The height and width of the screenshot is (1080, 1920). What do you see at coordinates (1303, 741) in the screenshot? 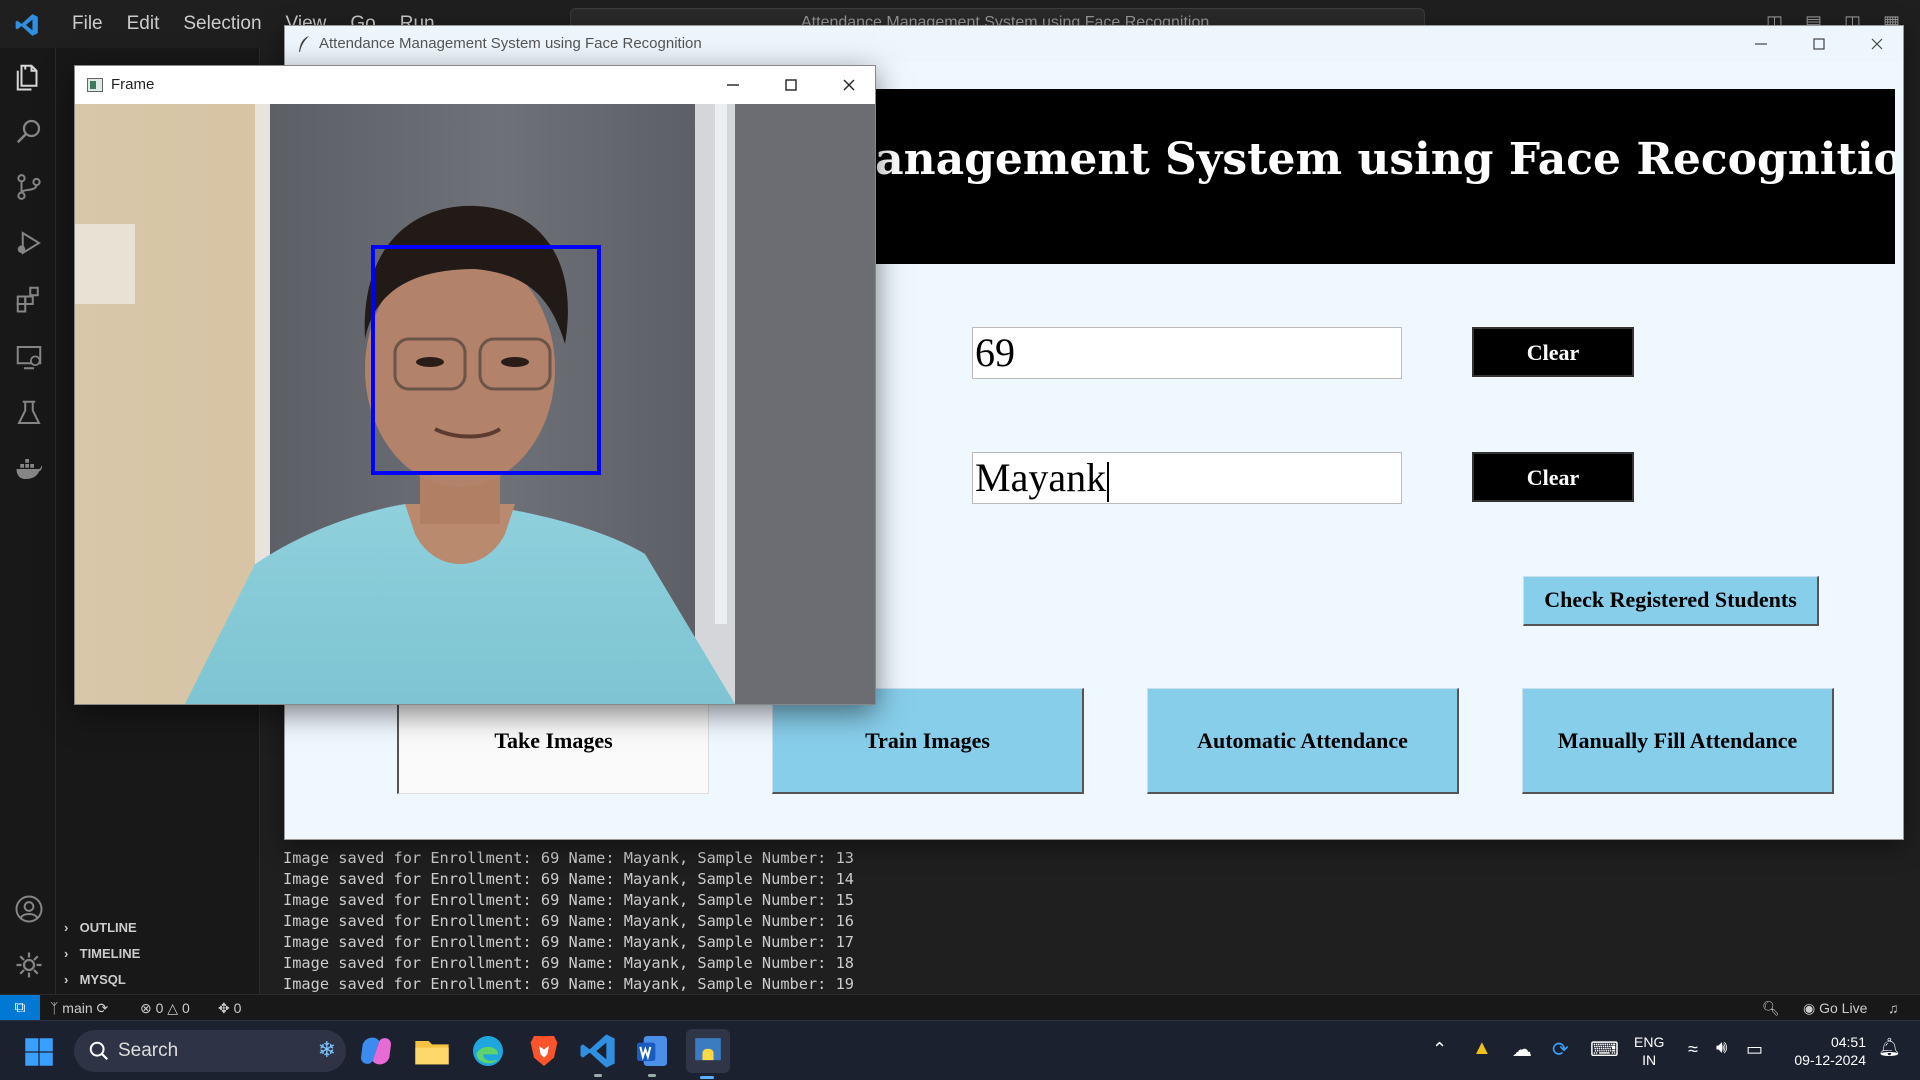
I see `automatic-attendance-button: Automatic Attendance` at bounding box center [1303, 741].